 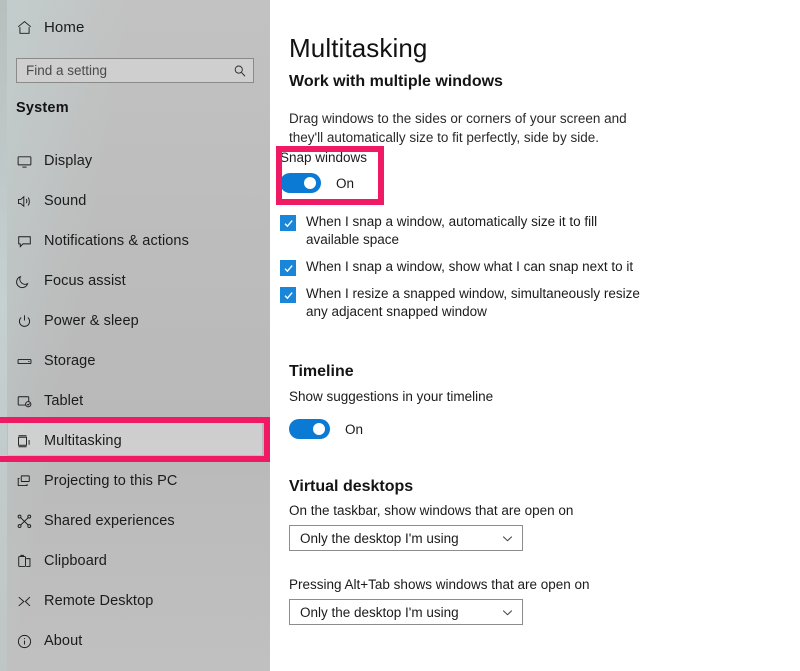 What do you see at coordinates (29, 161) in the screenshot?
I see `monitor-icon` at bounding box center [29, 161].